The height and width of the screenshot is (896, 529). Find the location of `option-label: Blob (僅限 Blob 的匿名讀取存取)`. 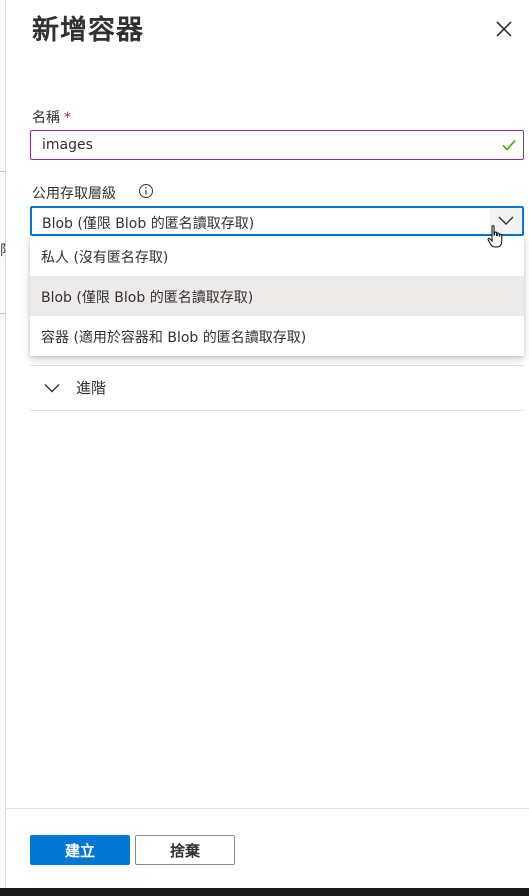

option-label: Blob (僅限 Blob 的匿名讀取存取) is located at coordinates (147, 298).